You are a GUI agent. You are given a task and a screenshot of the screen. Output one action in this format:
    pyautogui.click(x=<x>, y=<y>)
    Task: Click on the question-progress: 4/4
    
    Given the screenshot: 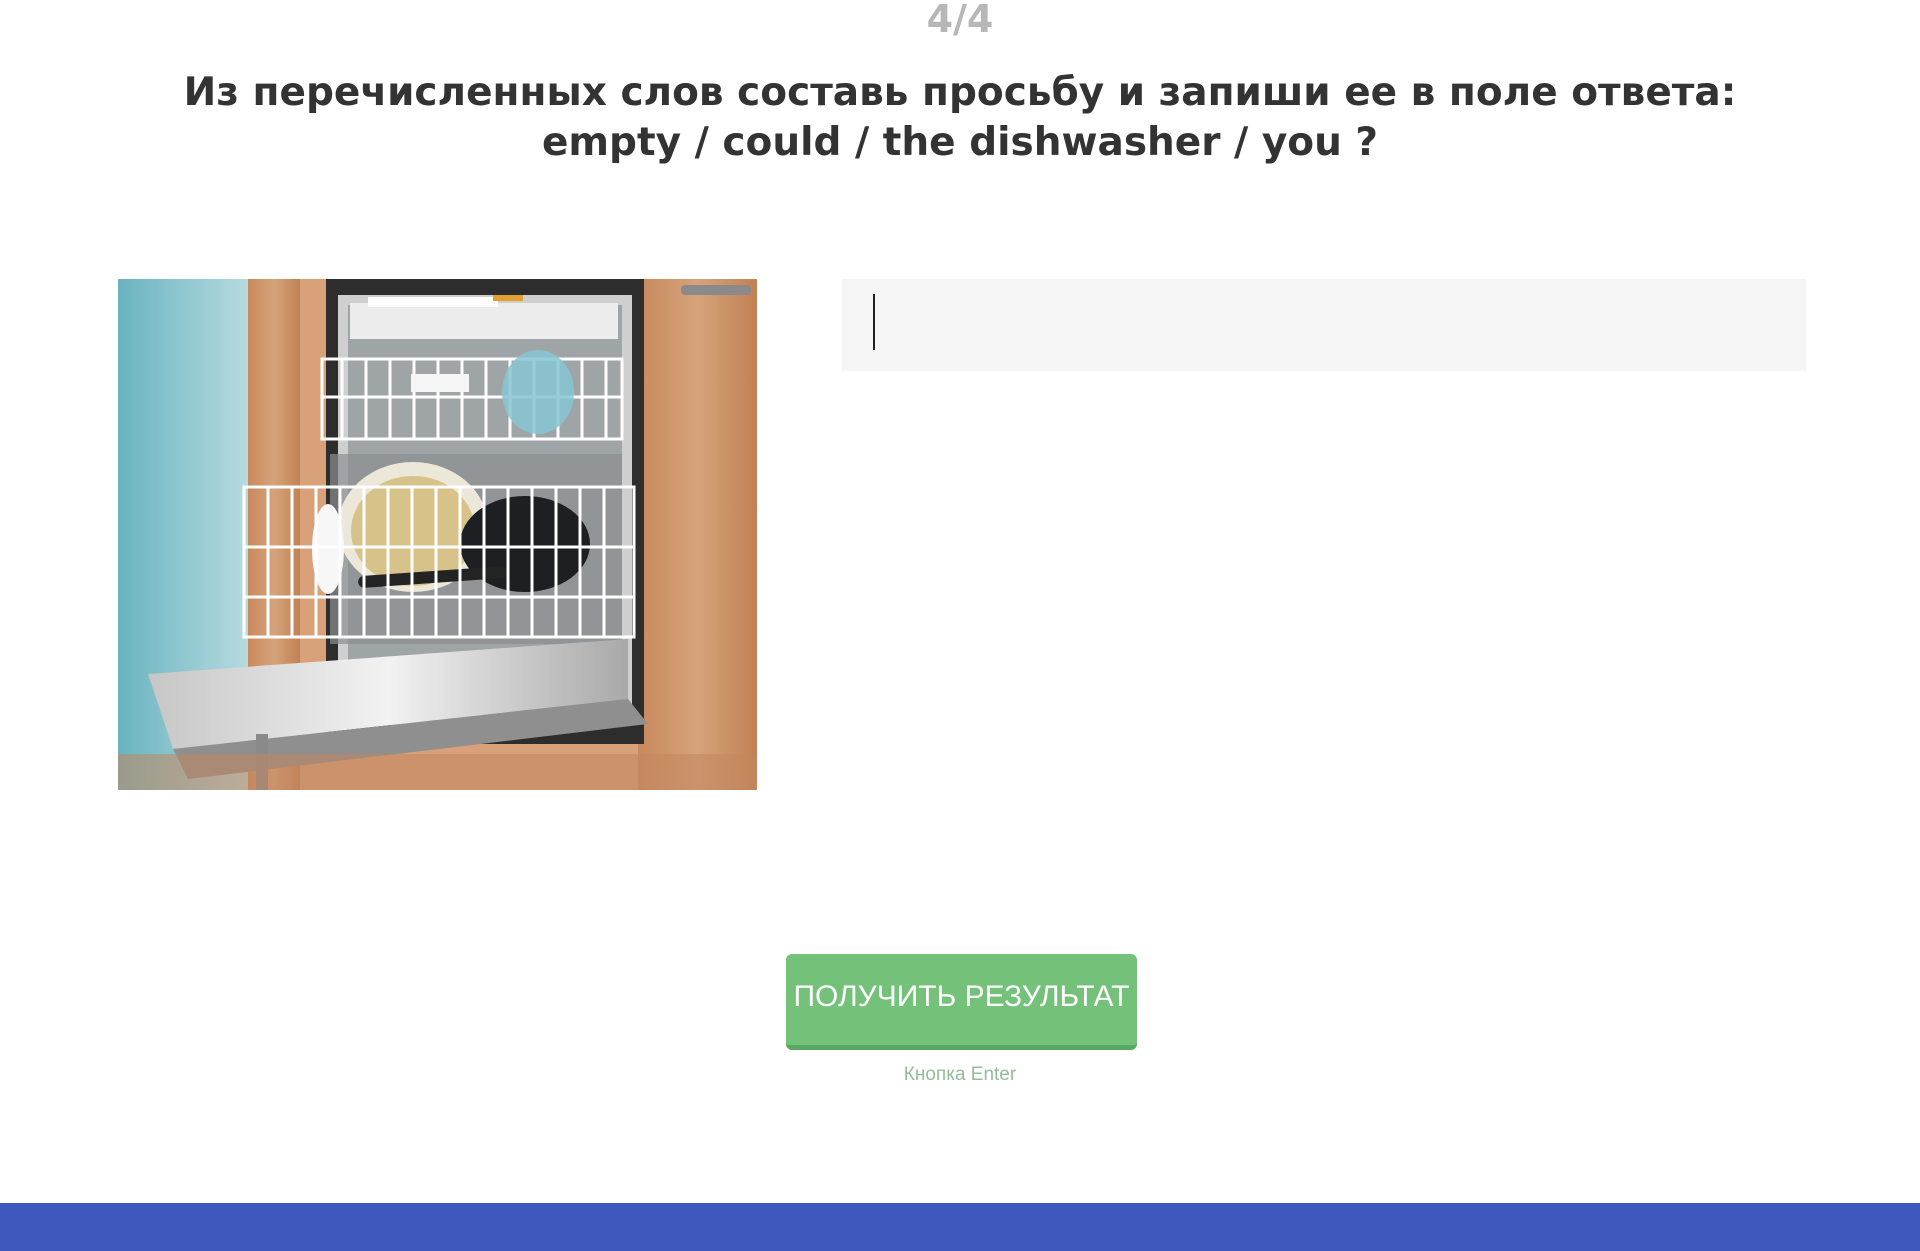 What is the action you would take?
    pyautogui.click(x=960, y=20)
    